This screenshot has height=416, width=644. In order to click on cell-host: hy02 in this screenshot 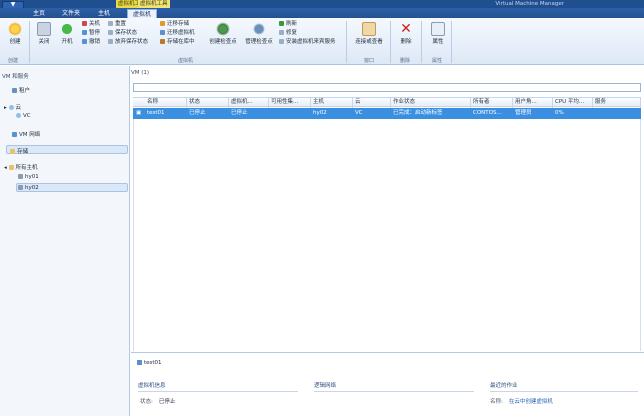, I will do `click(320, 113)`.